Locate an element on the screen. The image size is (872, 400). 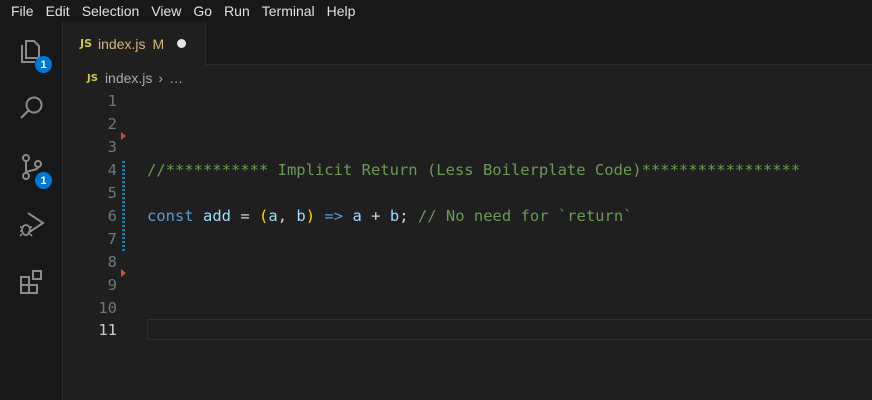
param-token: a is located at coordinates (273, 216).